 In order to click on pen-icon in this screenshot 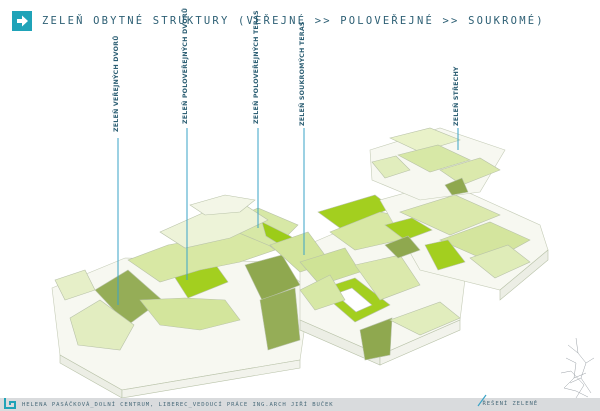, I will do `click(482, 400)`.